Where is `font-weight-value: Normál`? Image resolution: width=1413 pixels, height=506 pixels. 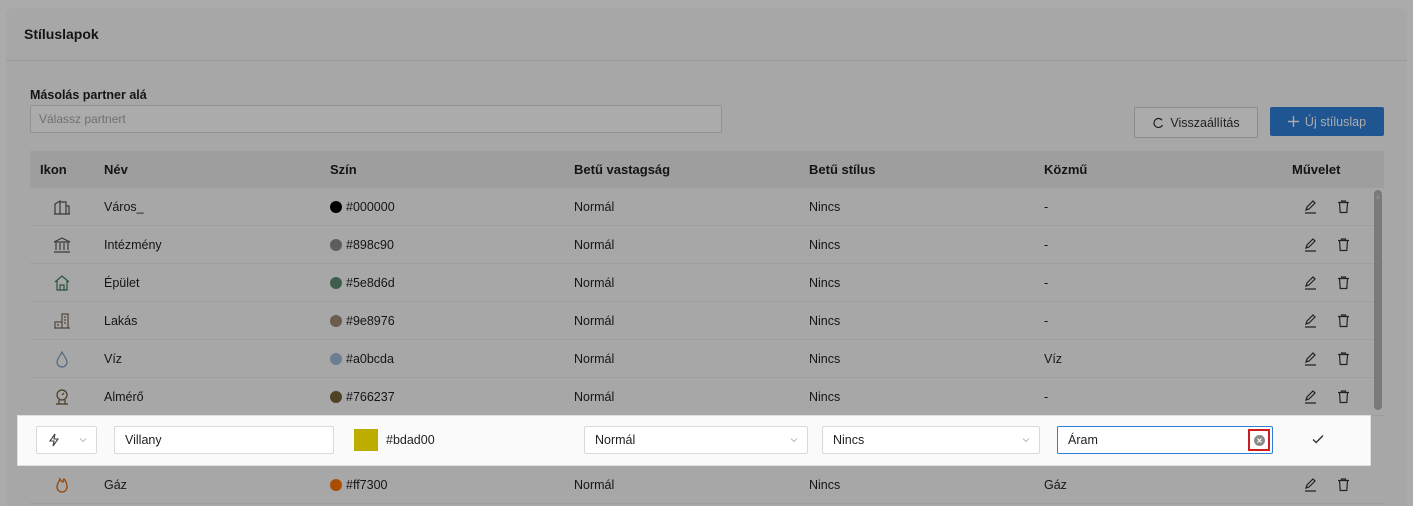 font-weight-value: Normál is located at coordinates (615, 440).